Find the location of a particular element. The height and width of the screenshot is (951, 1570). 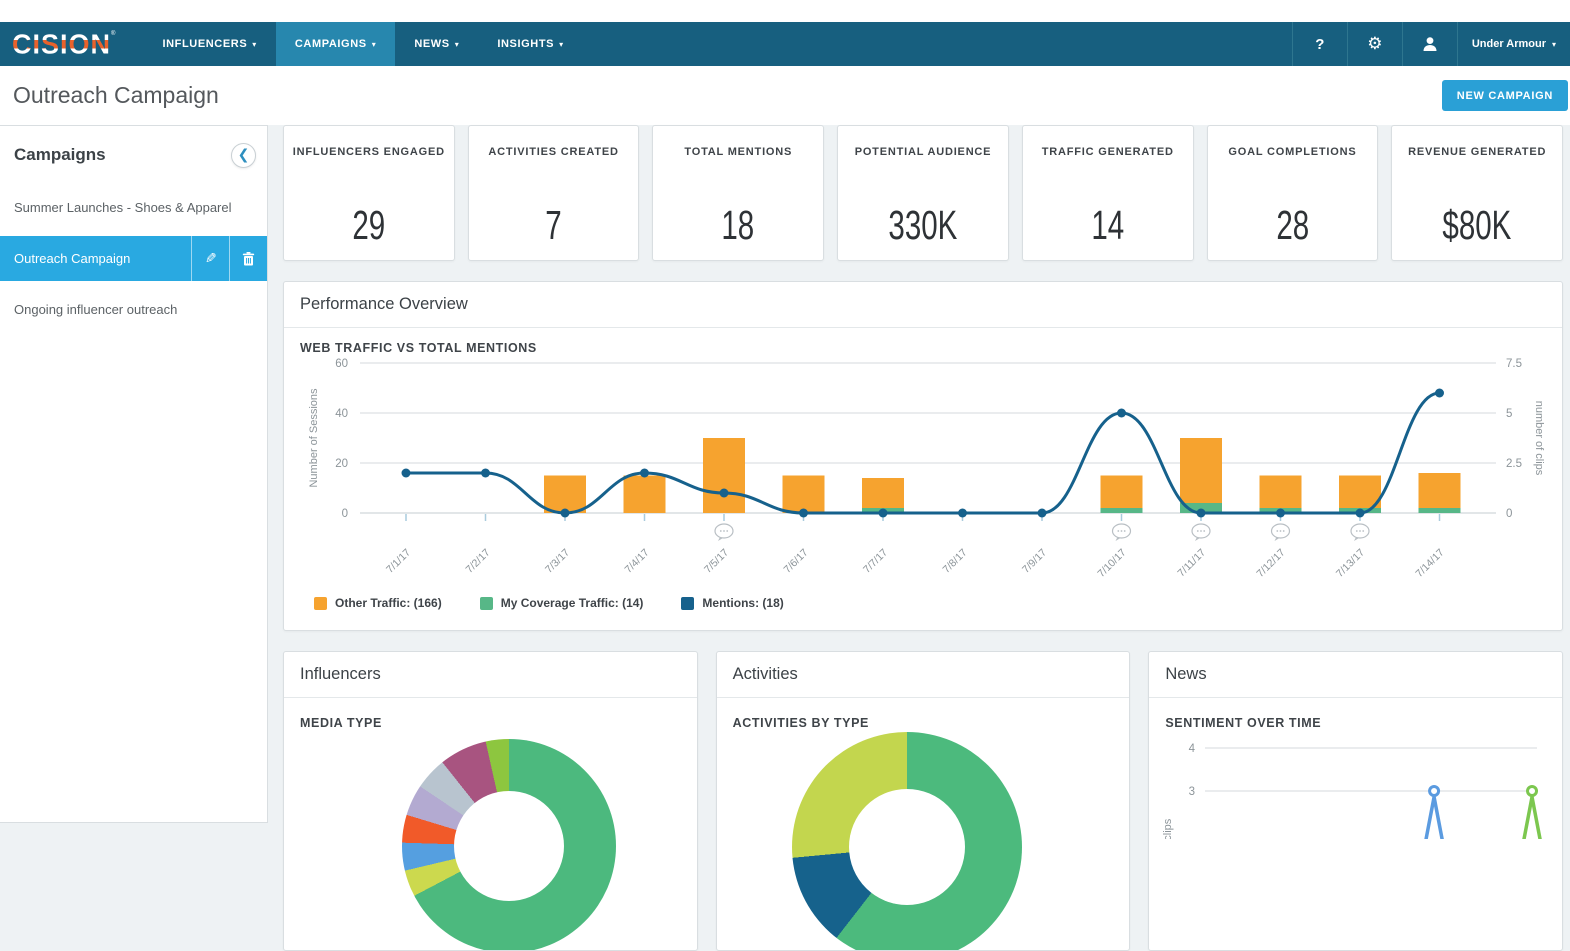

x-axis-label: 7/5/17 is located at coordinates (716, 561).